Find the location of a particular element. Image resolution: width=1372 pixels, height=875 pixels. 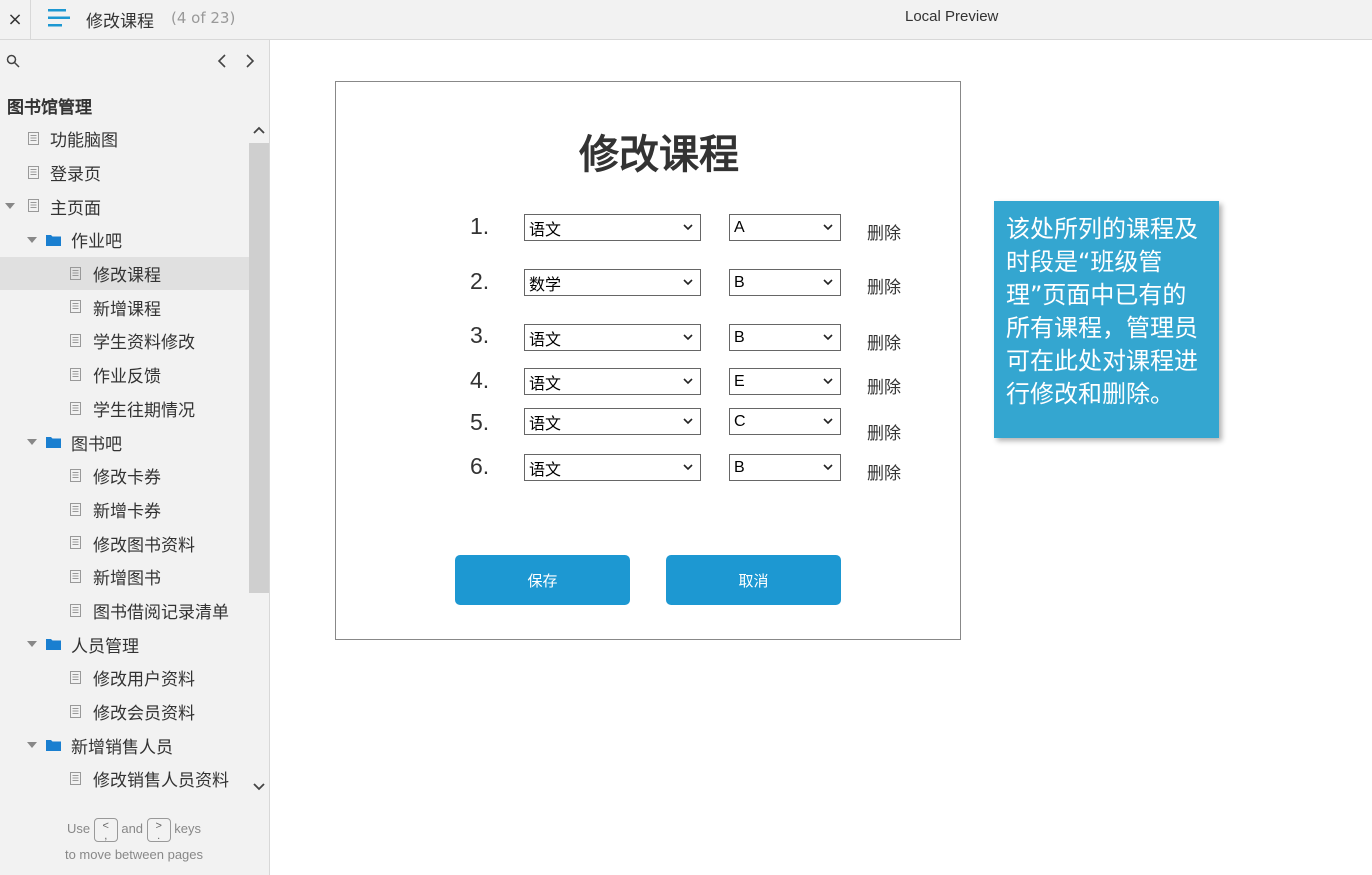

sidebar-item: 修改销售人员资料 is located at coordinates (124, 779).